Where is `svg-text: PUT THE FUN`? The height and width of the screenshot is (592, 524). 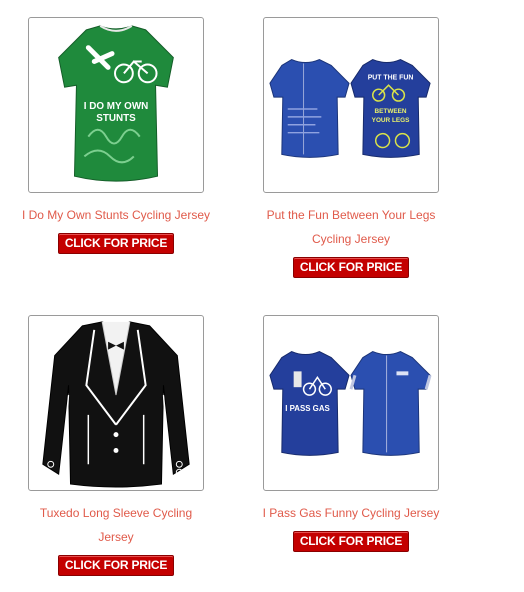
svg-text: PUT THE FUN is located at coordinates (391, 77).